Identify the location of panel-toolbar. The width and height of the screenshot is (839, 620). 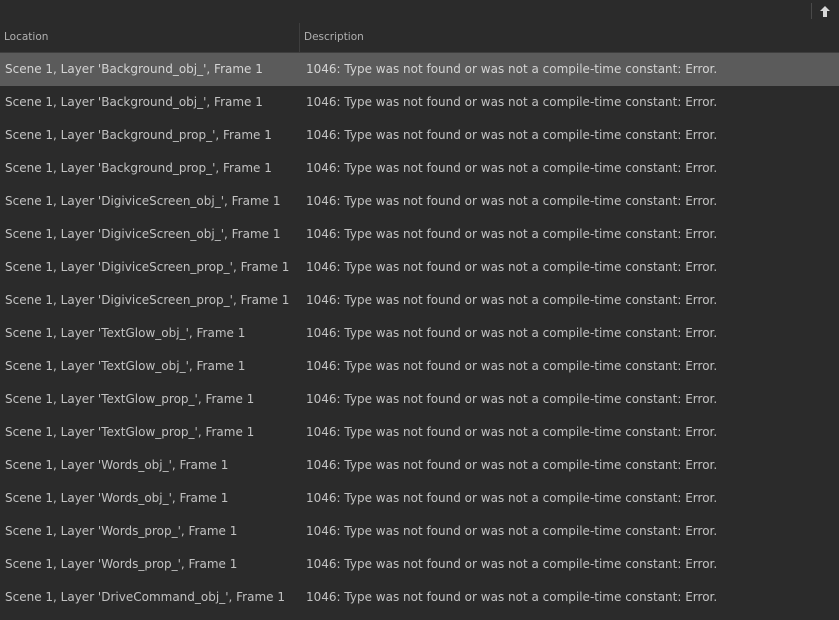
(419, 11).